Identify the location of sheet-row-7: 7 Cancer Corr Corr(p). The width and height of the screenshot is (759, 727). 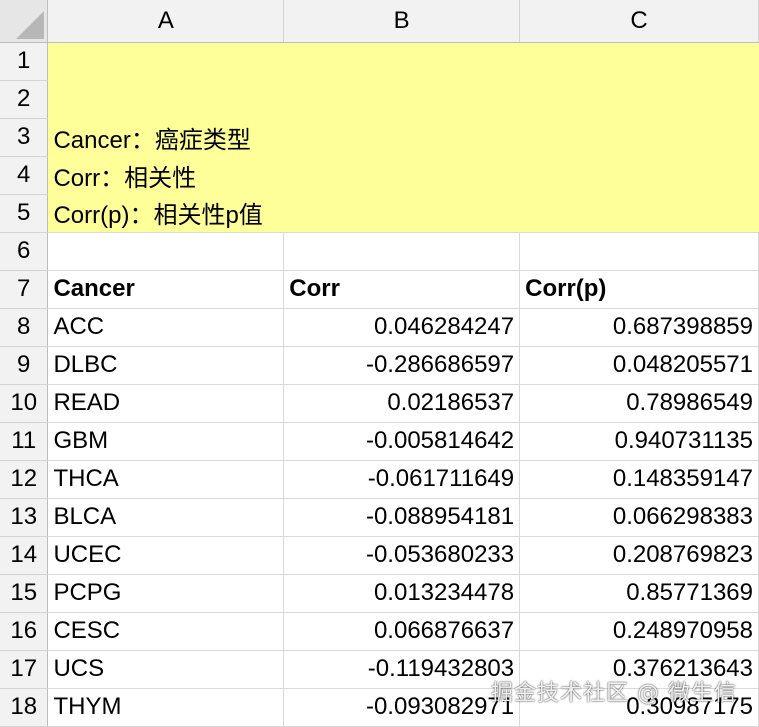
(379, 289).